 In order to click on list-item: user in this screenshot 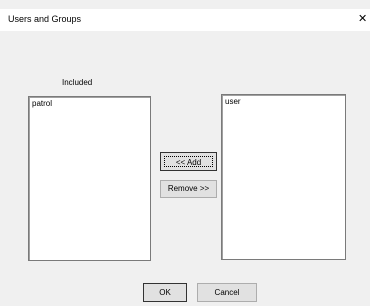, I will do `click(283, 100)`.